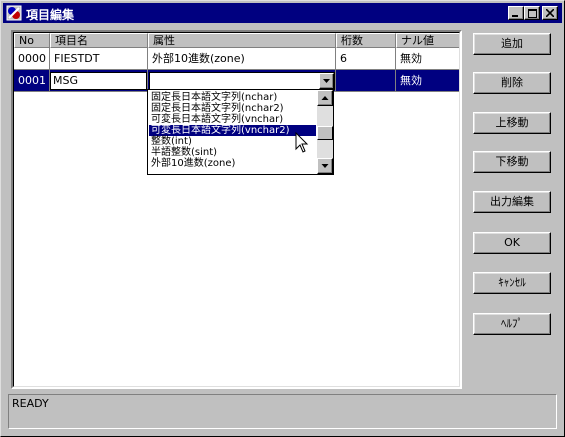  What do you see at coordinates (512, 123) in the screenshot?
I see `move-up-button: 上移動` at bounding box center [512, 123].